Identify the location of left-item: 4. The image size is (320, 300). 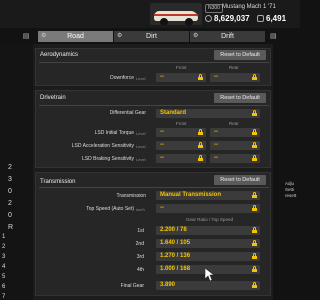
(4, 267).